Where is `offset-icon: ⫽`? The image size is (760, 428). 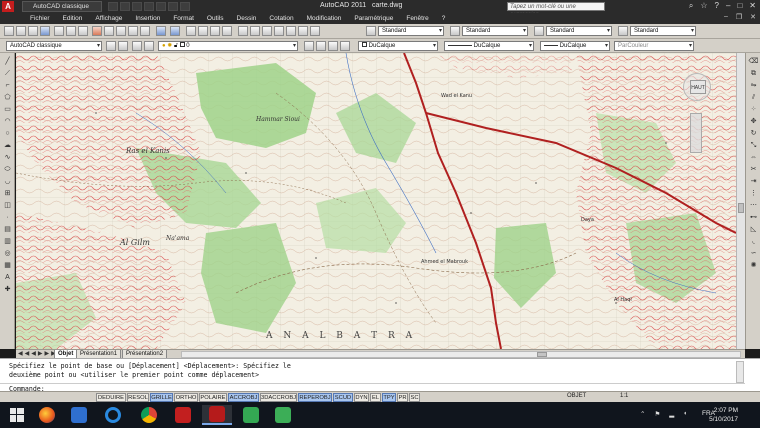 offset-icon: ⫽ is located at coordinates (753, 97).